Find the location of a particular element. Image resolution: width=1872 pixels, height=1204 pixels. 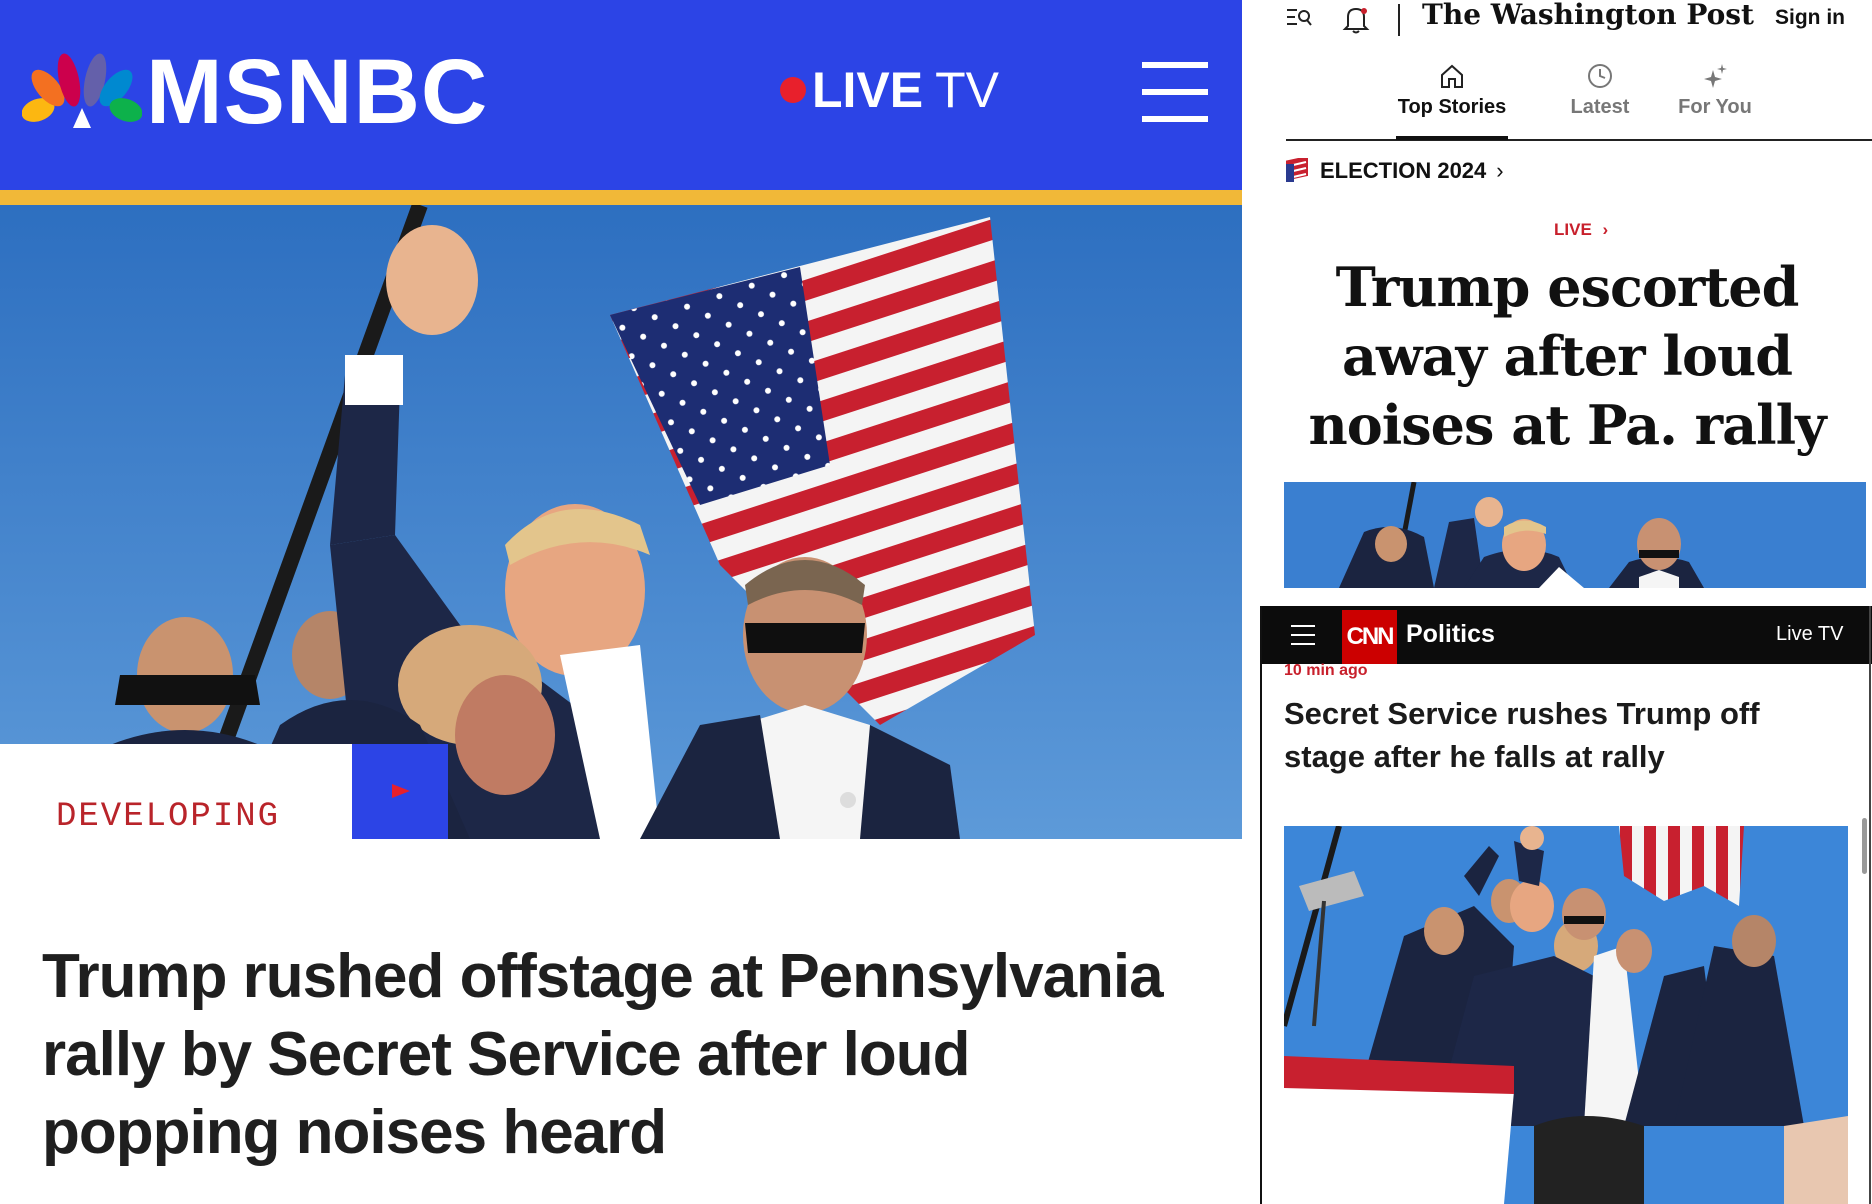

tab-for-you: For You is located at coordinates (1715, 90).